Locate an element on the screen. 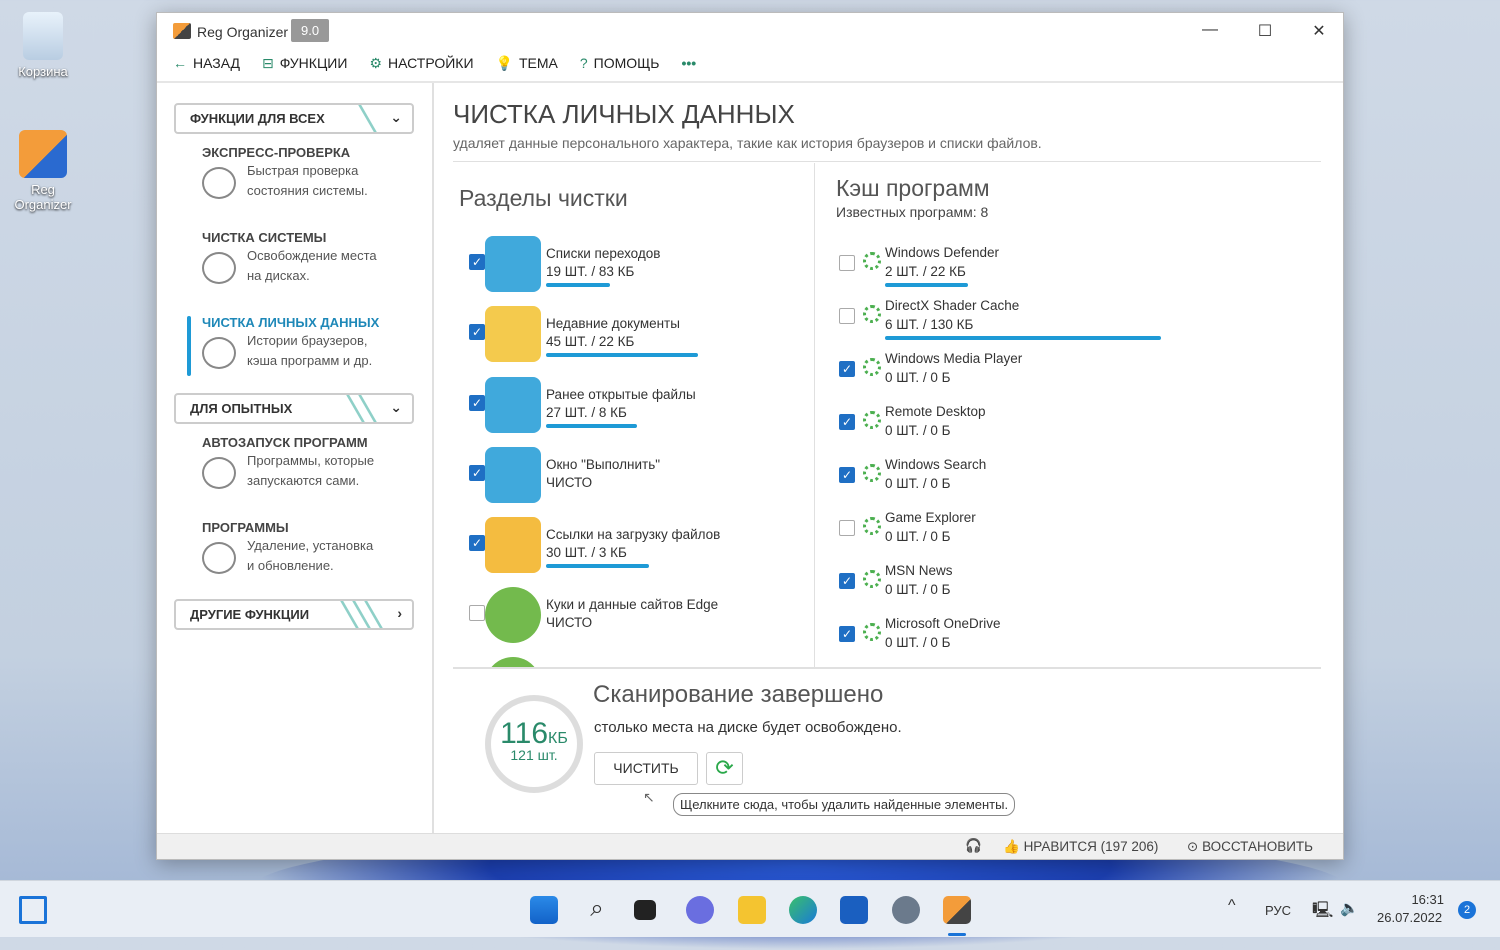  section-row: Куки и данные сайтов Edge ЧИСТО is located at coordinates (639, 619).